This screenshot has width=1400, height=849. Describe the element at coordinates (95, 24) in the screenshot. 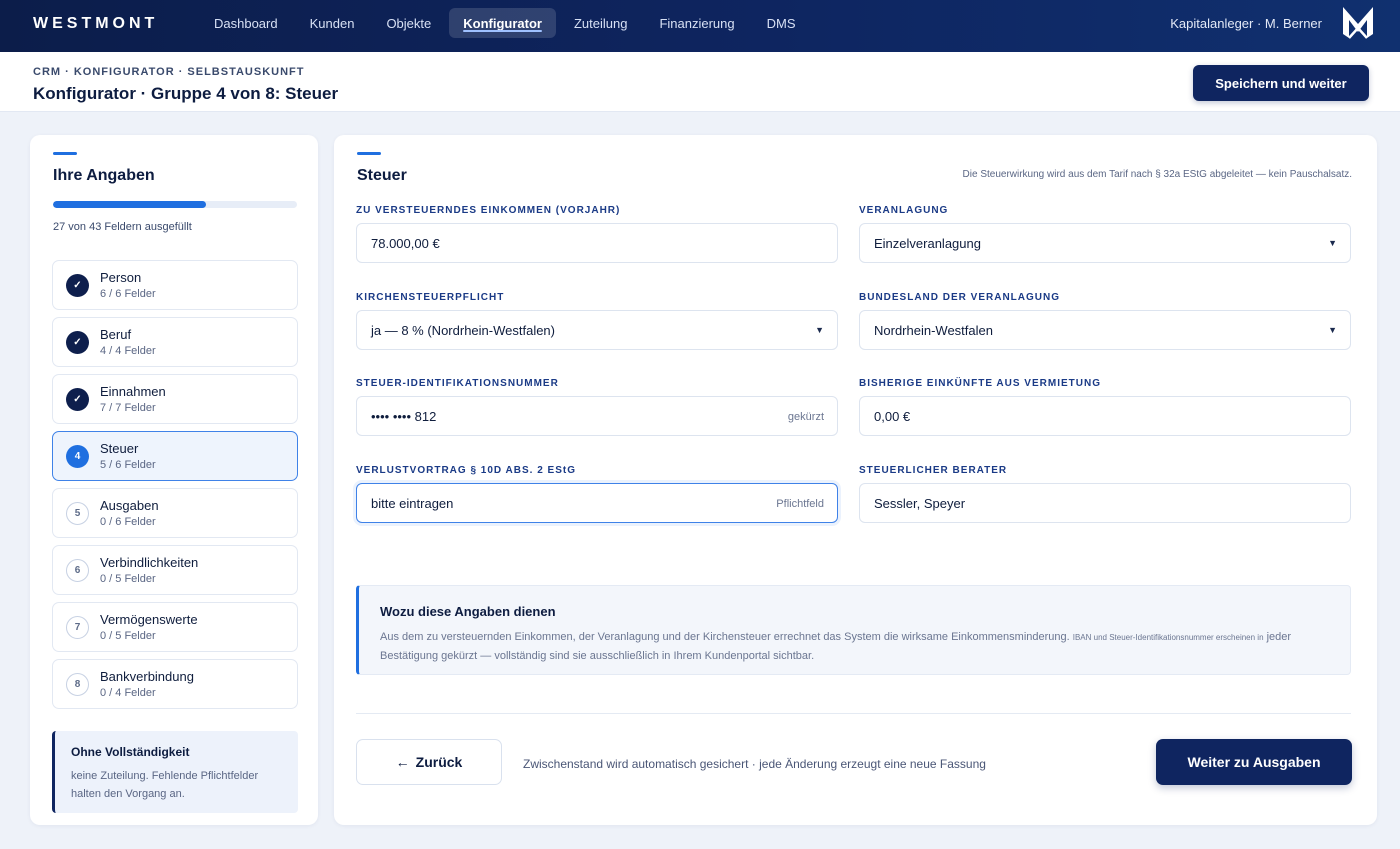

I see `brand-logo: WESTMONT` at that location.